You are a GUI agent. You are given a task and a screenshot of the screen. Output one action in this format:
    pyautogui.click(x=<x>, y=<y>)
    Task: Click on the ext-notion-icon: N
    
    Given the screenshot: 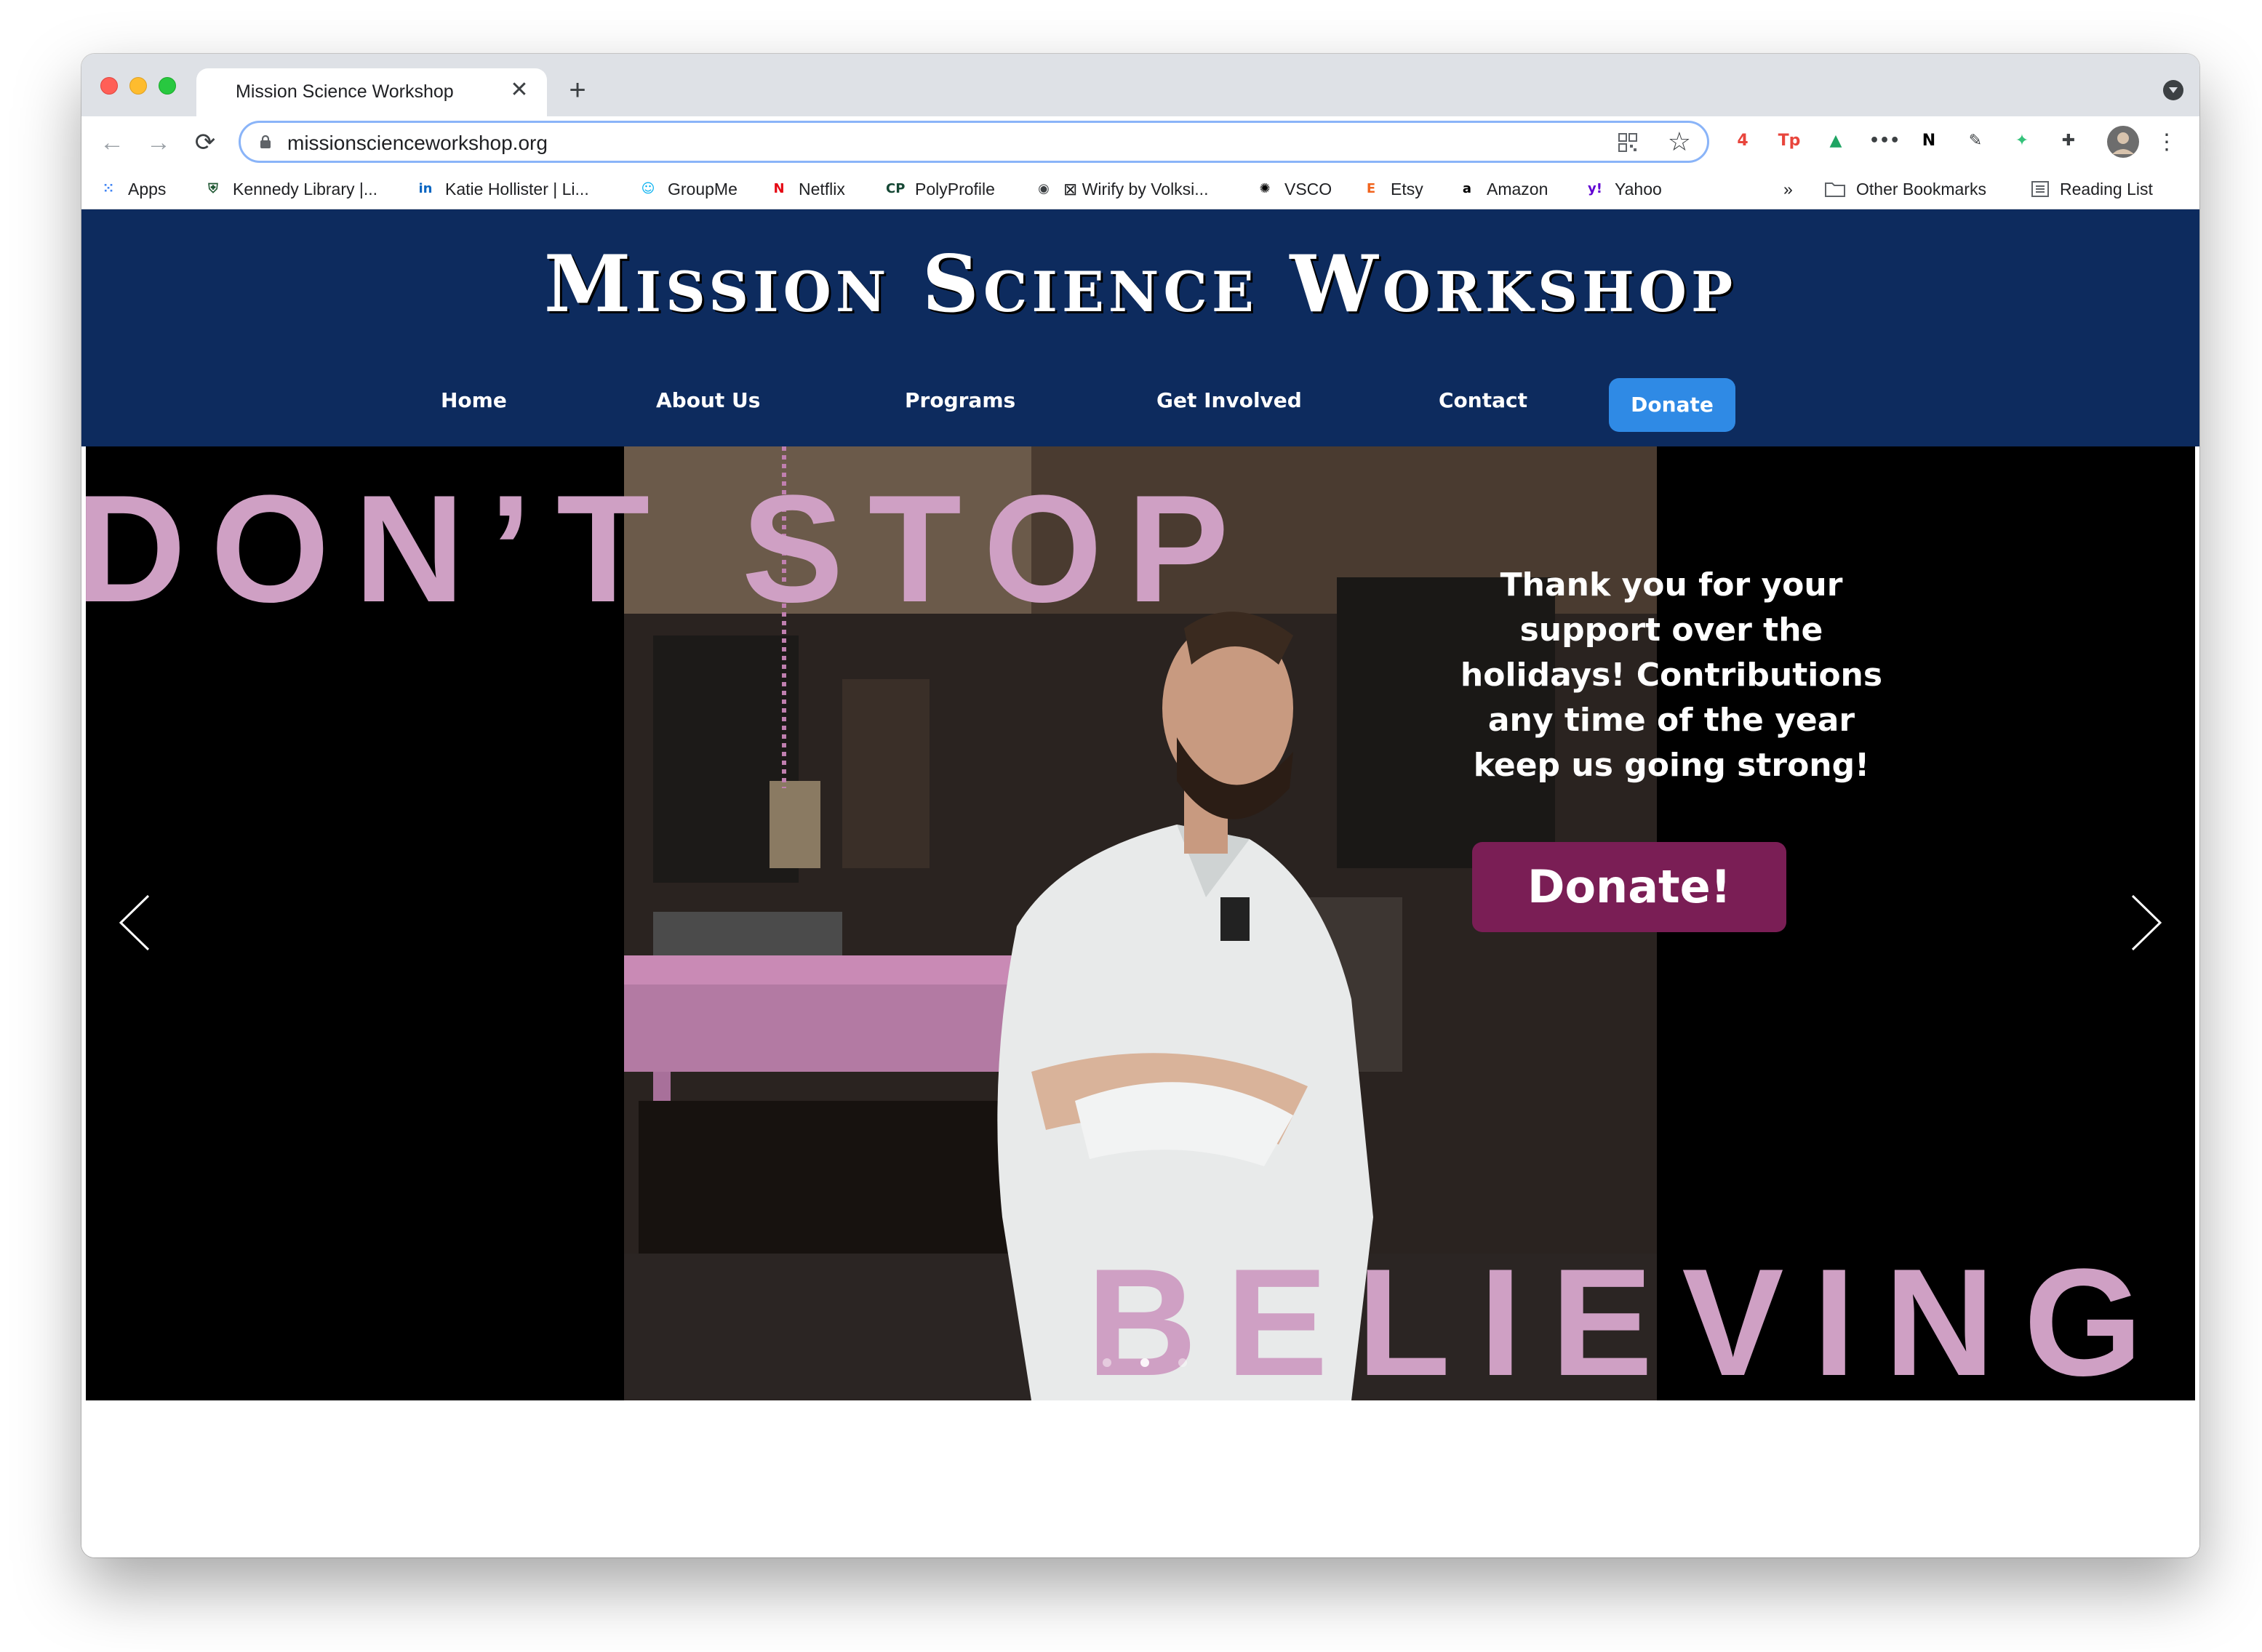 What is the action you would take?
    pyautogui.click(x=1929, y=141)
    